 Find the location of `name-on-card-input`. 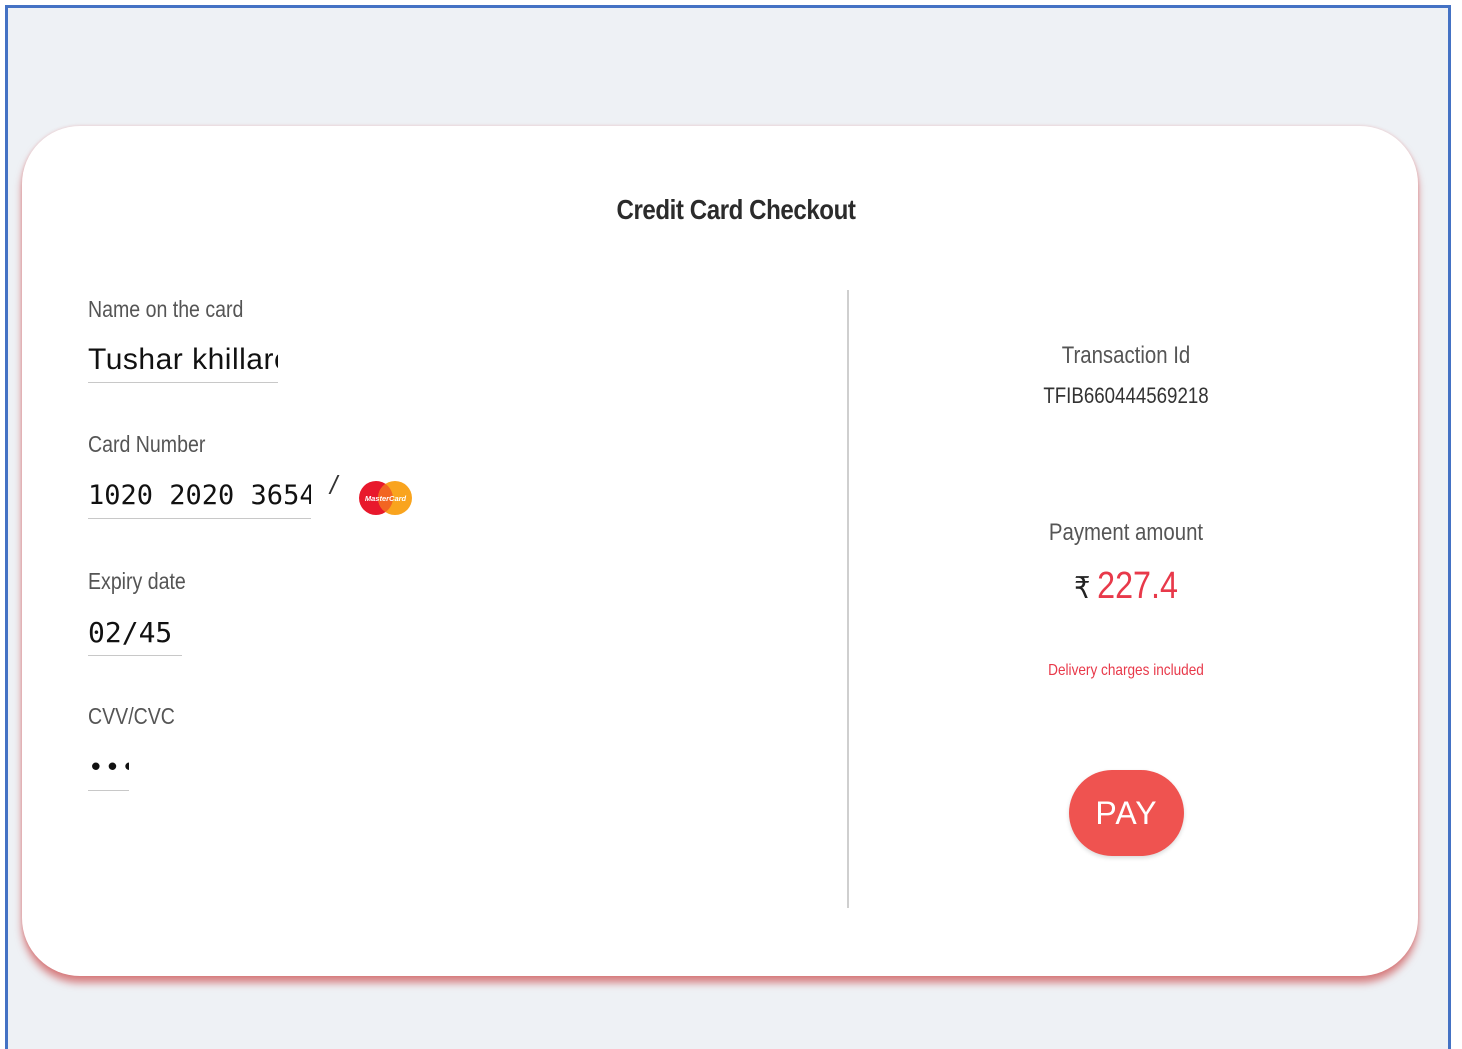

name-on-card-input is located at coordinates (183, 360).